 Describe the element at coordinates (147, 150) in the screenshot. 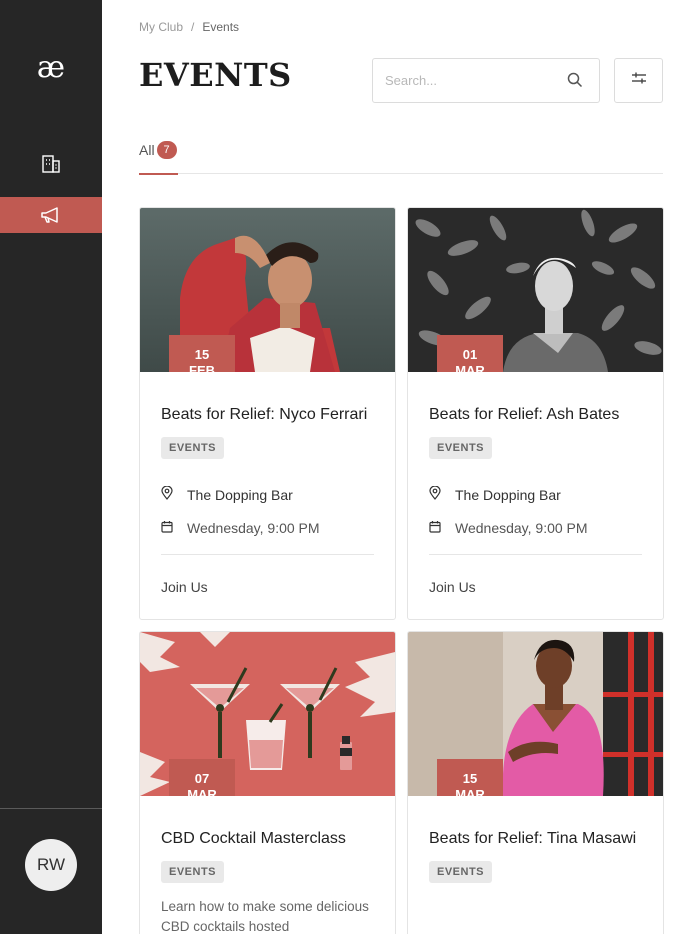

I see `tab-label: All` at that location.